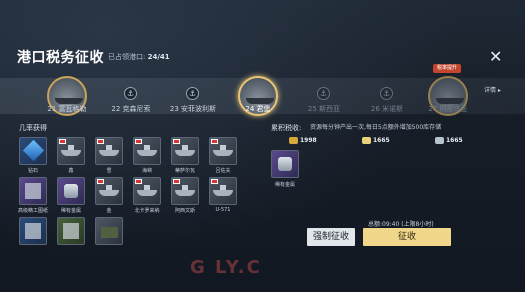 This screenshot has height=292, width=525. I want to click on close-icon: ✕, so click(495, 56).